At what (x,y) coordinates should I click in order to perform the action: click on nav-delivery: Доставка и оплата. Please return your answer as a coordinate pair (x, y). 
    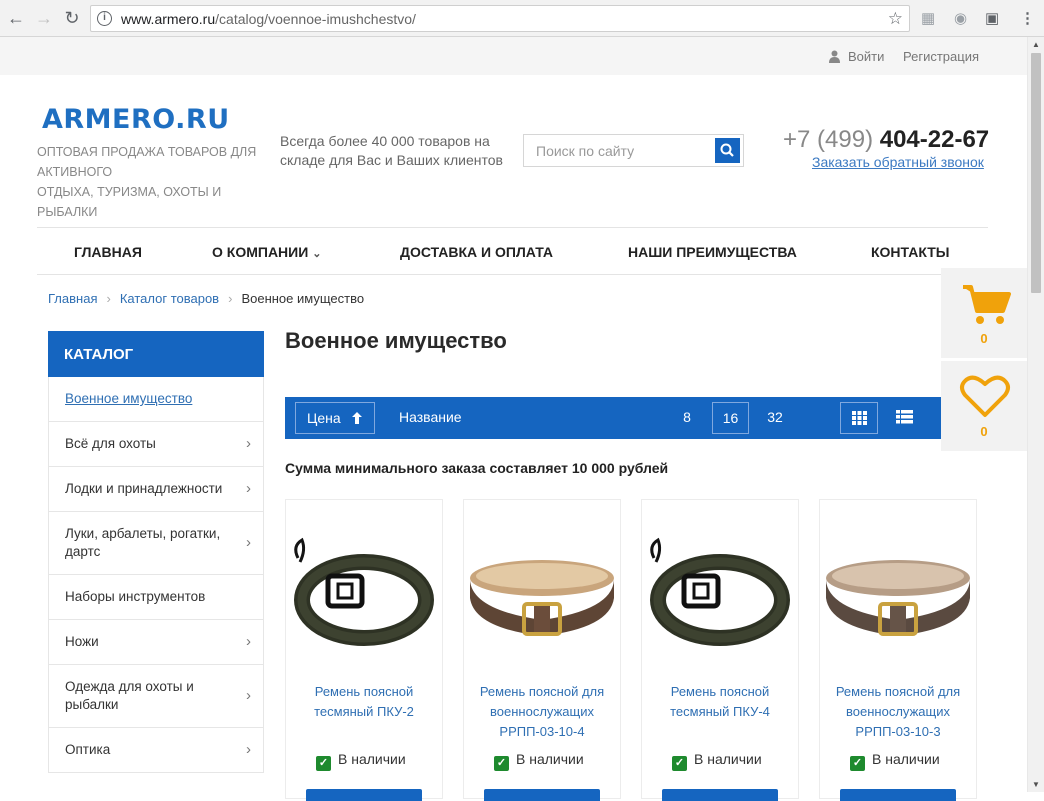
    Looking at the image, I should click on (476, 252).